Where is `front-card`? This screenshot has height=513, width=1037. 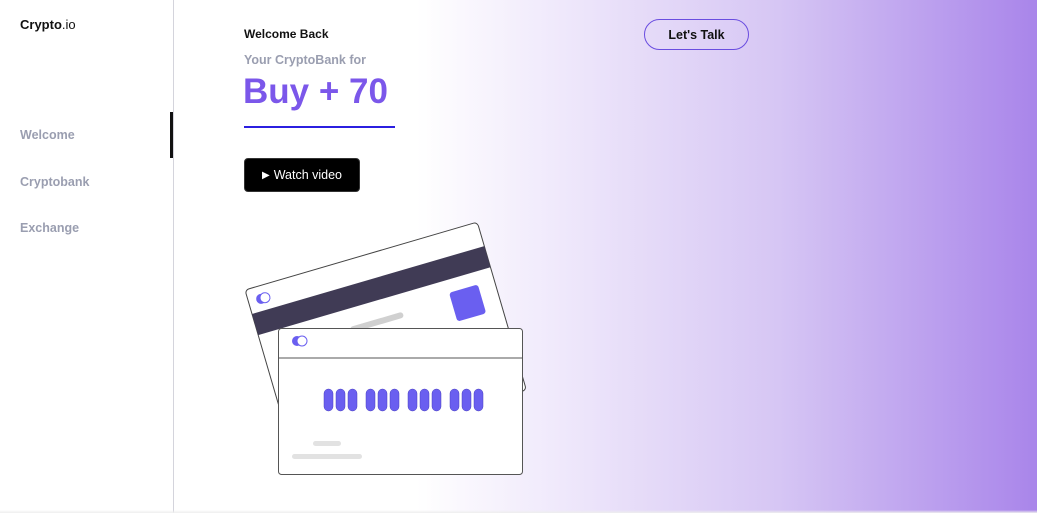
front-card is located at coordinates (400, 401).